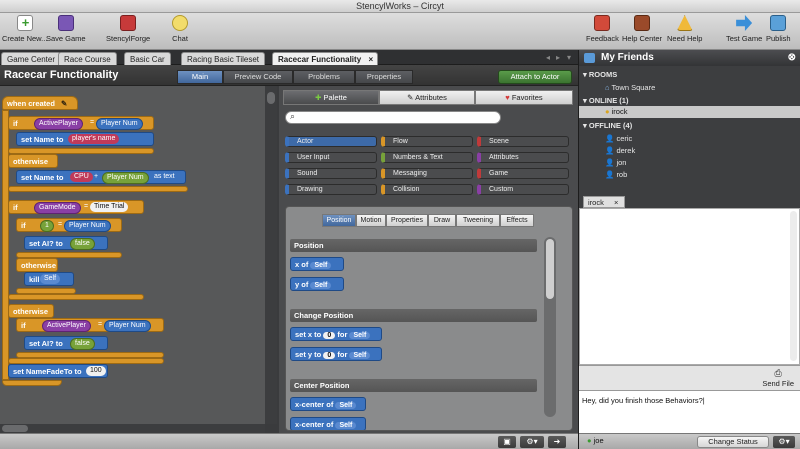  Describe the element at coordinates (607, 87) in the screenshot. I see `room-icon: ⌂` at that location.